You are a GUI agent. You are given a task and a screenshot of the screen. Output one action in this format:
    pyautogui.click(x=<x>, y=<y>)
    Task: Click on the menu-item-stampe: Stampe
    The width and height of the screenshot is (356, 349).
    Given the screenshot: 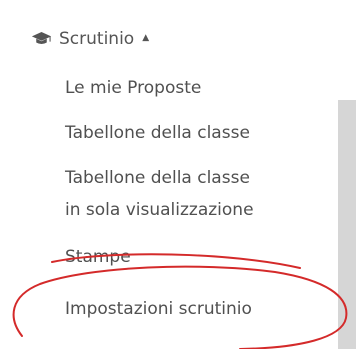 What is the action you would take?
    pyautogui.click(x=98, y=257)
    